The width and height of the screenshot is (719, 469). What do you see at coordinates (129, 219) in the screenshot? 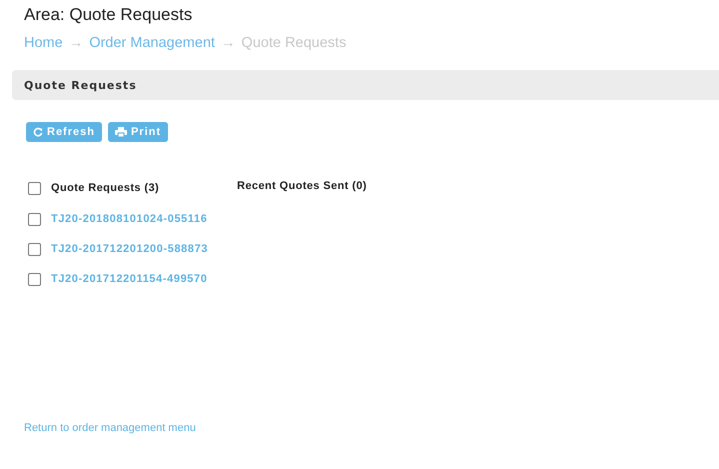
I see `quote-link: TJ20-201808101024-055116` at bounding box center [129, 219].